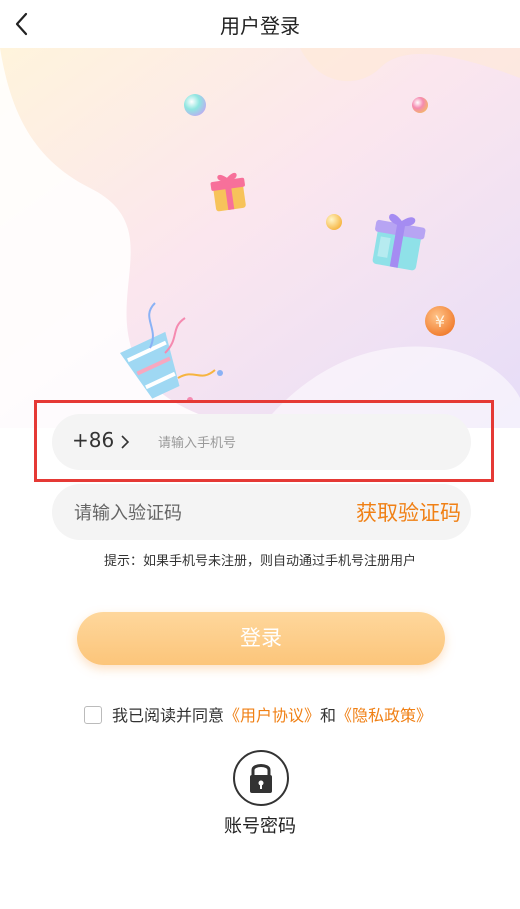 Image resolution: width=520 pixels, height=909 pixels. I want to click on country-code-selector: +86, so click(93, 440).